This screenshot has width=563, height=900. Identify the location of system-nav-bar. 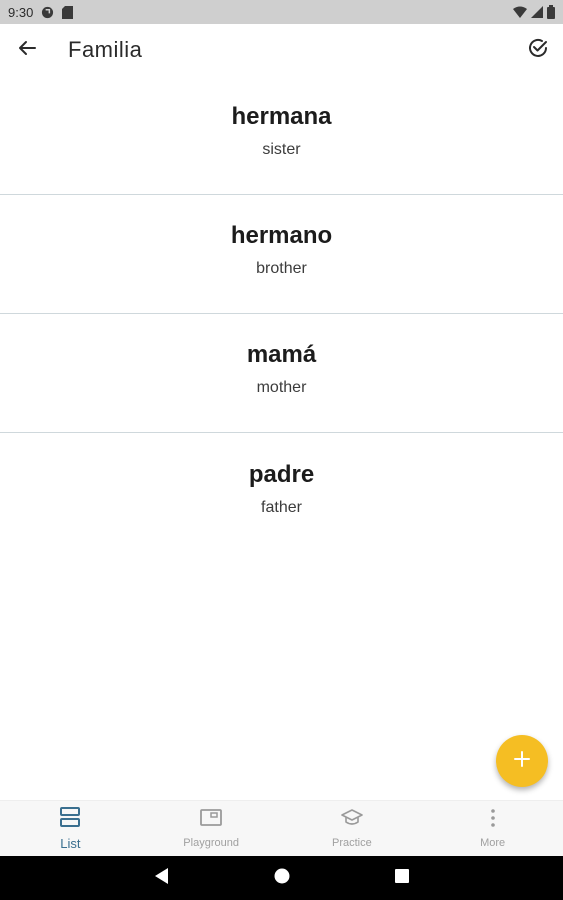
(281, 878).